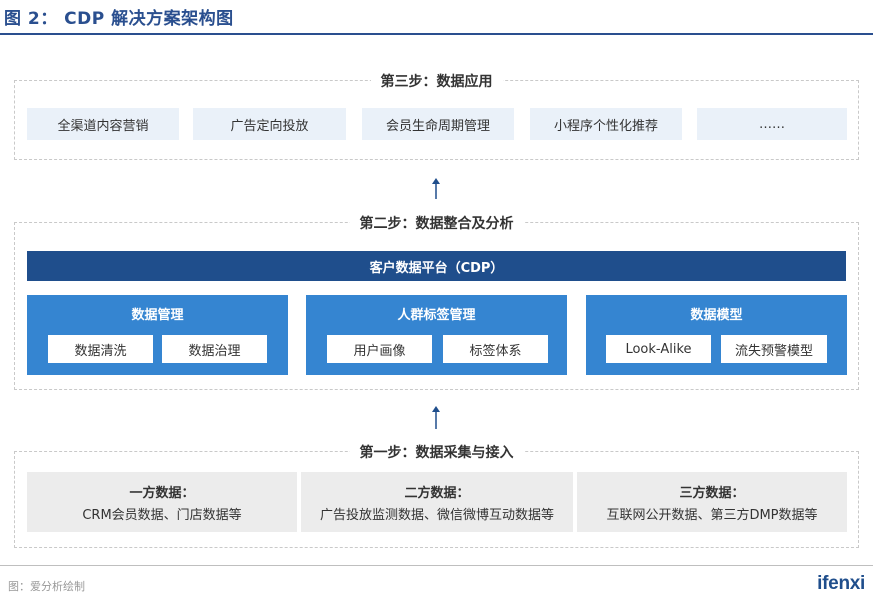 The width and height of the screenshot is (873, 607). I want to click on ifenxi-logo: ifenxi, so click(841, 583).